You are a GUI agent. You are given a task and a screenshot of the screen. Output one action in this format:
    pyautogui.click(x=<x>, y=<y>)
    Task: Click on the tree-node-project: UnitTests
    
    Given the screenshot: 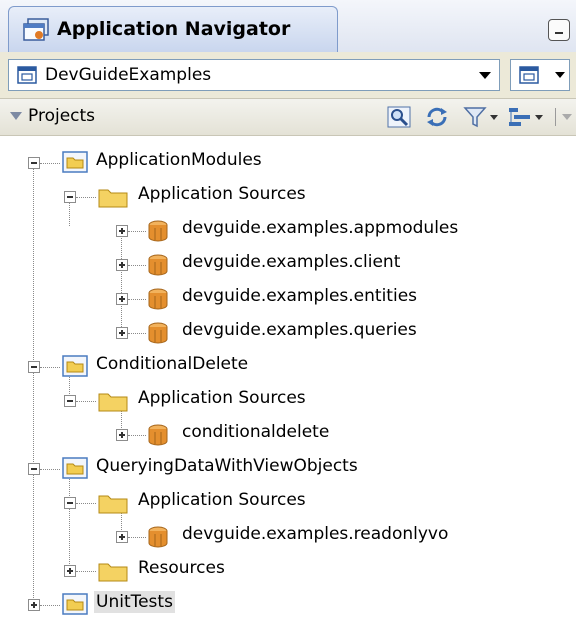 What is the action you would take?
    pyautogui.click(x=288, y=607)
    